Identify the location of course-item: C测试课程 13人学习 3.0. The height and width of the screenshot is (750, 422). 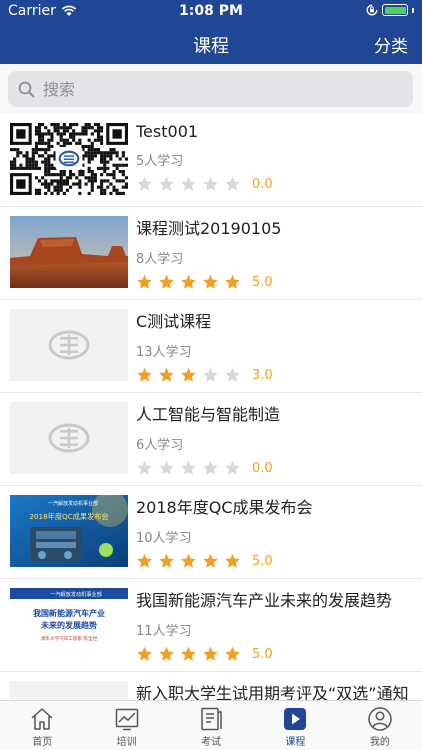
(211, 346).